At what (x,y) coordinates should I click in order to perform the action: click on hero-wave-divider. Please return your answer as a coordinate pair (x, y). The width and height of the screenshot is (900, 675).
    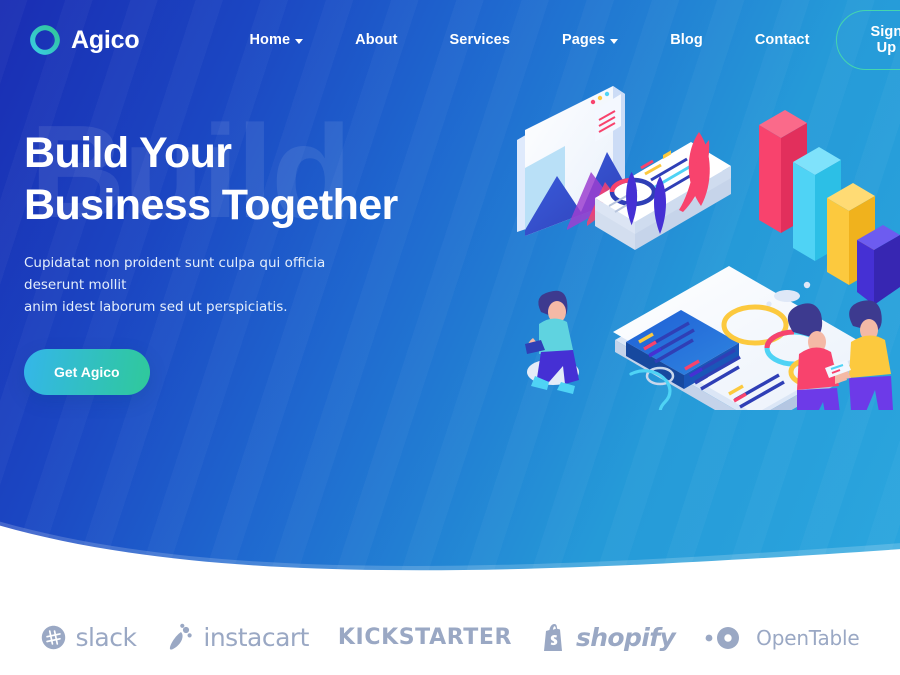
    Looking at the image, I should click on (450, 560).